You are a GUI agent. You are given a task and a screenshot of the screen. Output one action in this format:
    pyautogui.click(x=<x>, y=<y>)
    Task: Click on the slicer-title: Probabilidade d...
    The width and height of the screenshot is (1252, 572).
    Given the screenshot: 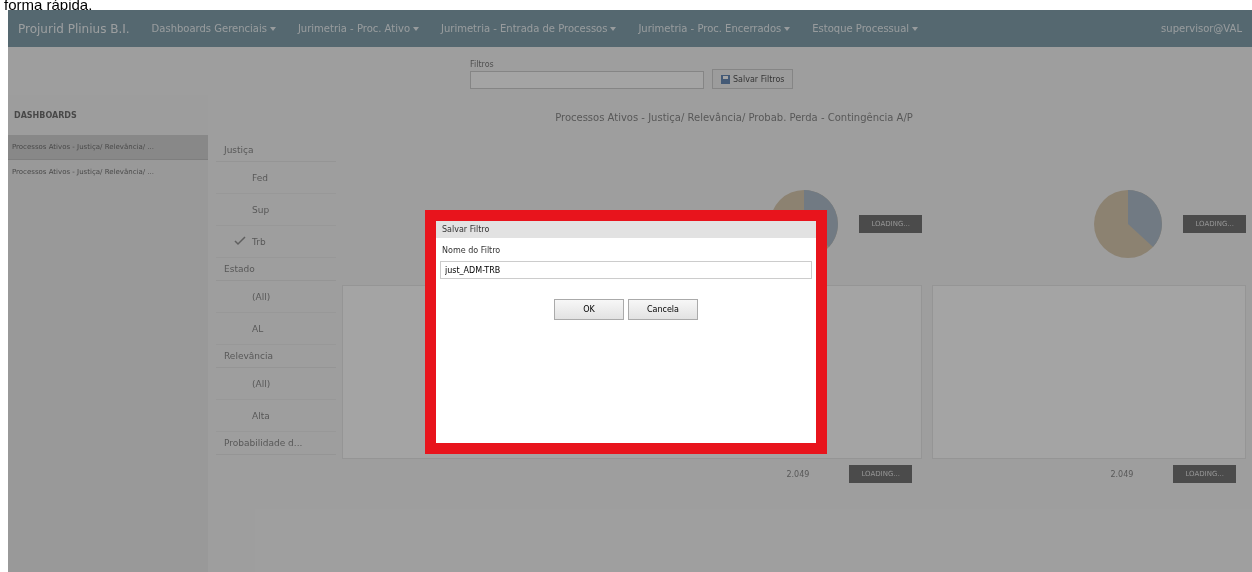 What is the action you would take?
    pyautogui.click(x=263, y=443)
    